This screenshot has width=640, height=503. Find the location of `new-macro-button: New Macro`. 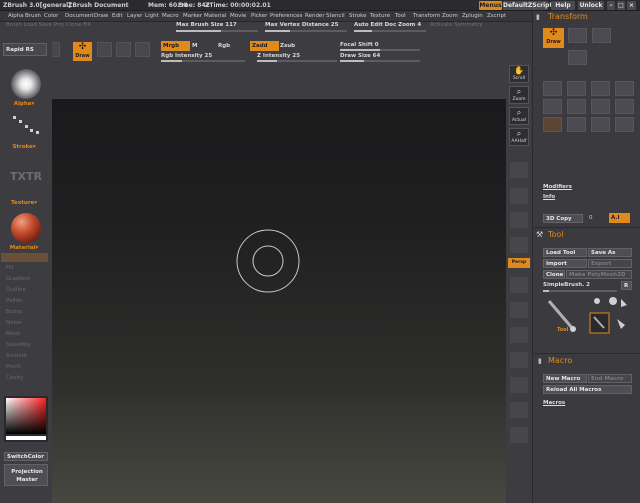

new-macro-button: New Macro is located at coordinates (565, 378).